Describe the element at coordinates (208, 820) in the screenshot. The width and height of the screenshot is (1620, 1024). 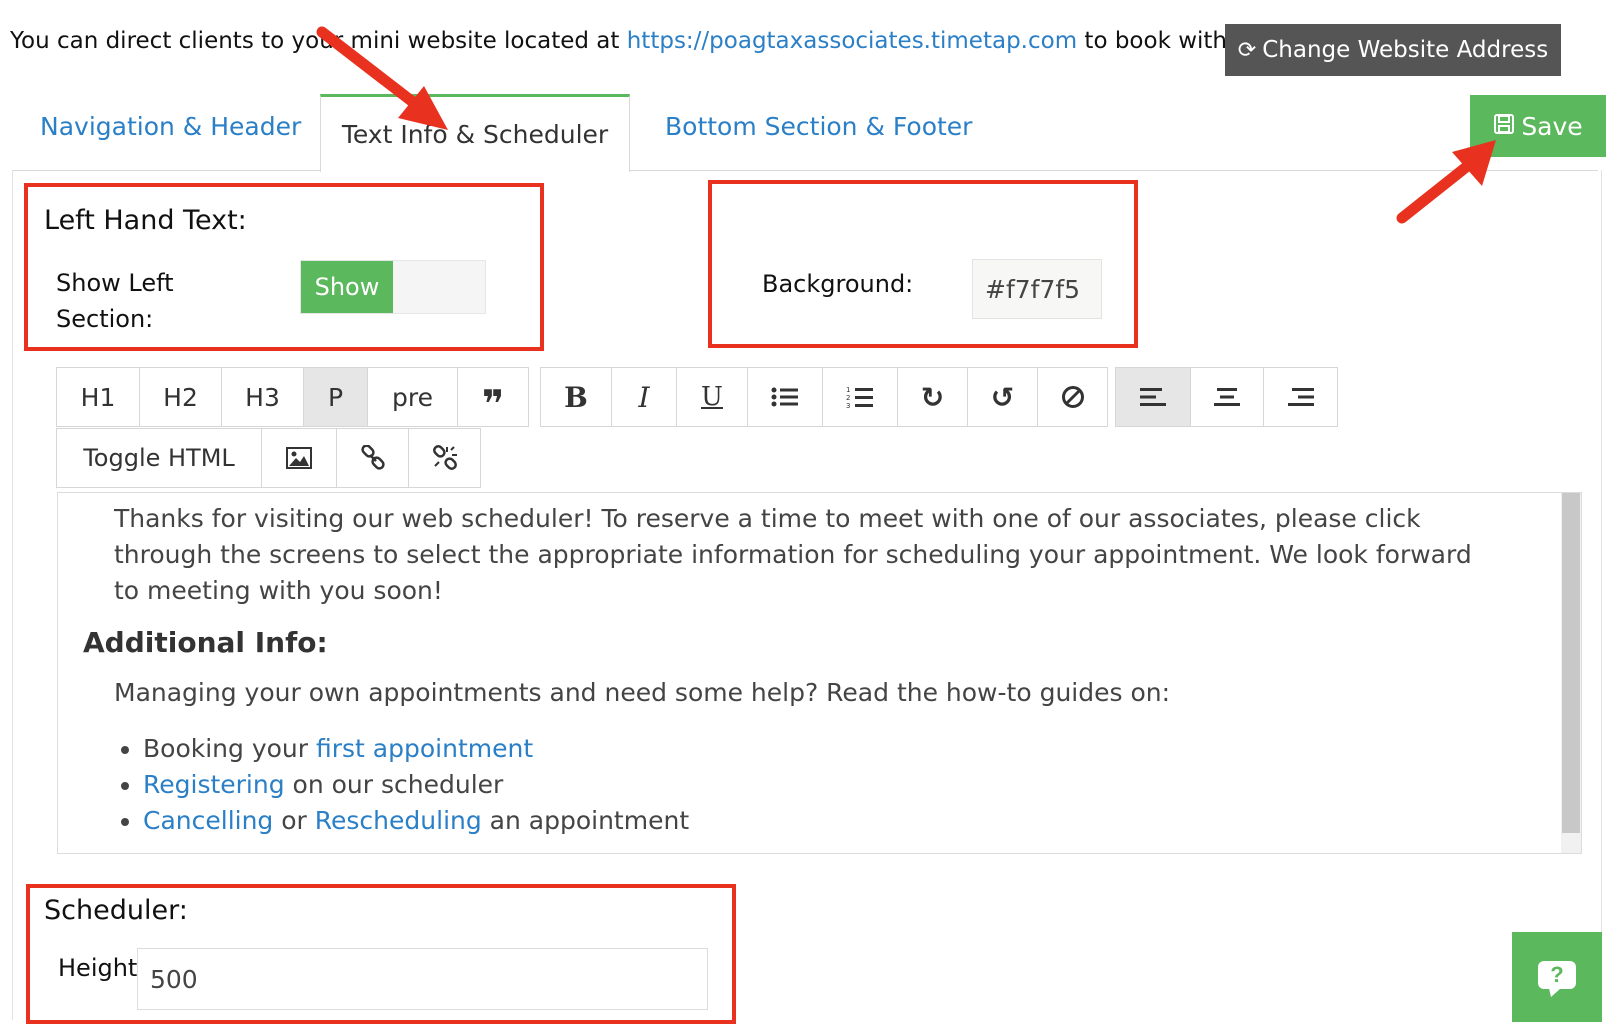
I see `cancelling-link: Cancelling` at that location.